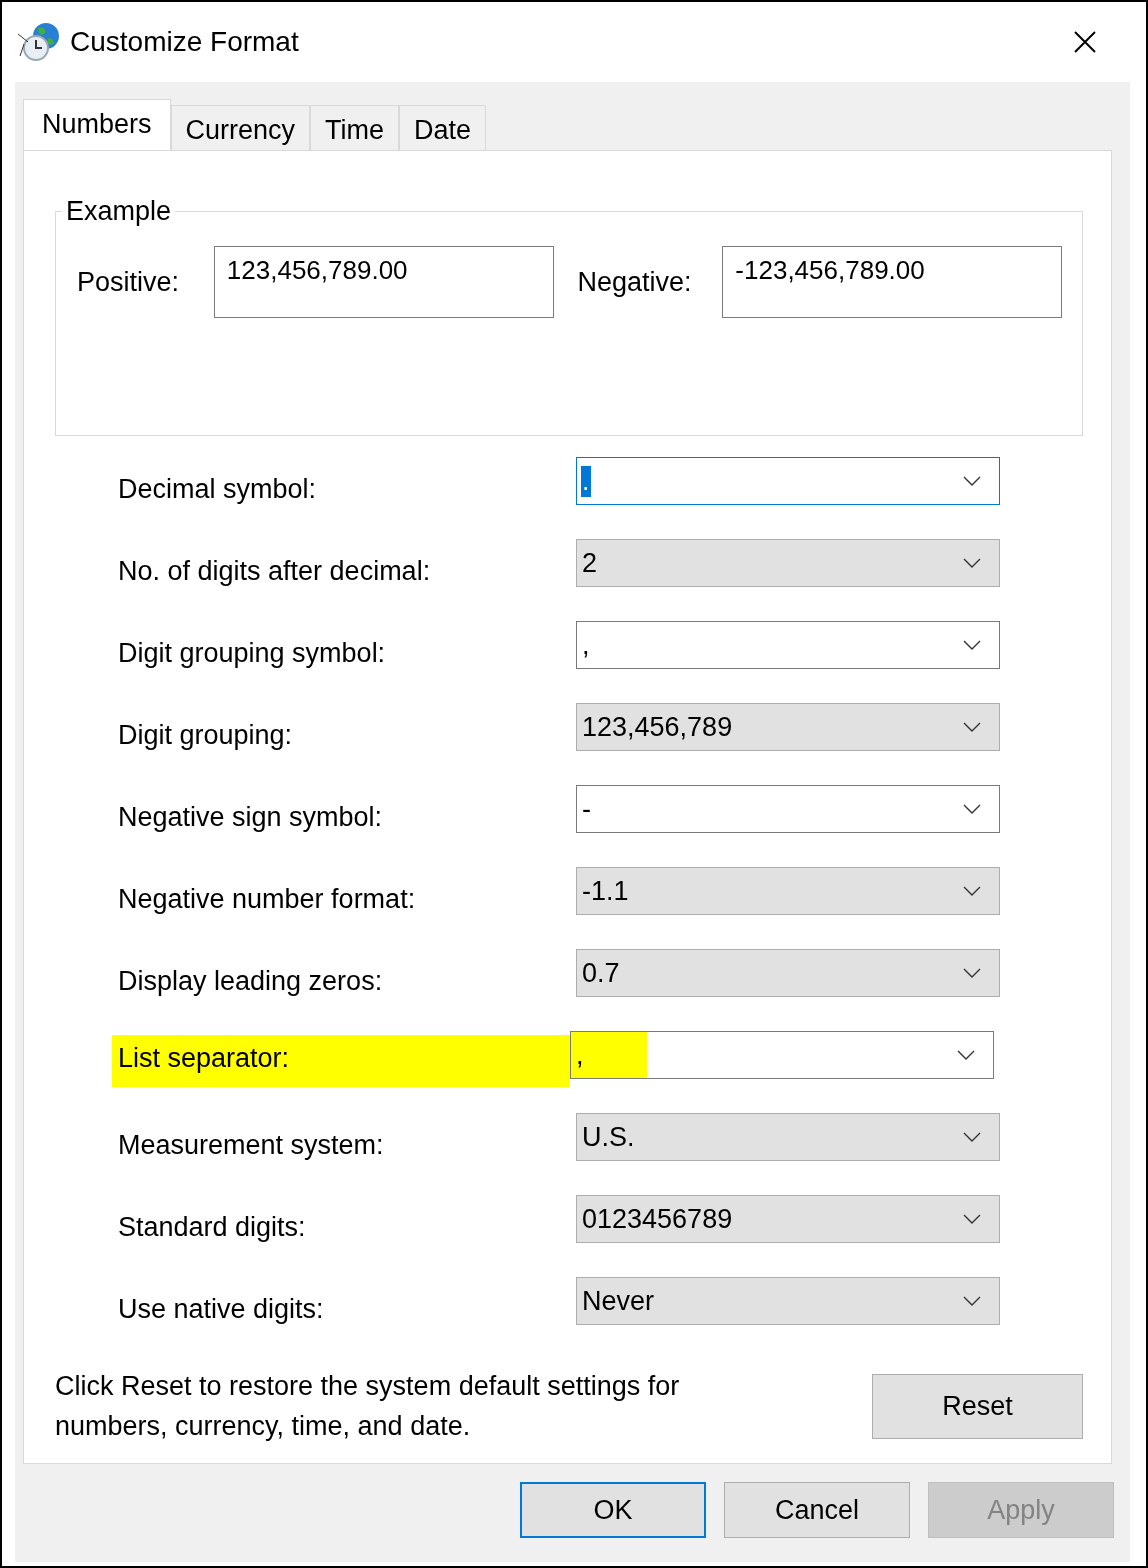 Image resolution: width=1148 pixels, height=1568 pixels. What do you see at coordinates (788, 973) in the screenshot?
I see `dropdown: 0.7` at bounding box center [788, 973].